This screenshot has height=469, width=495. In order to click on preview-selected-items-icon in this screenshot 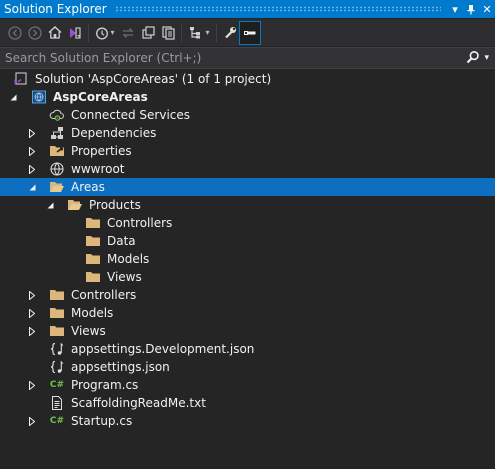, I will do `click(250, 32)`.